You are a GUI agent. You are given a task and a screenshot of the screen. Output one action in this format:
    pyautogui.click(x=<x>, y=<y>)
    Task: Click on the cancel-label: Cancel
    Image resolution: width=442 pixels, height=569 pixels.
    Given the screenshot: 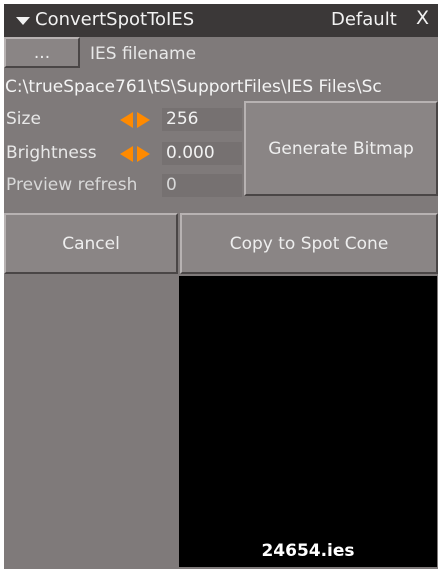 What is the action you would take?
    pyautogui.click(x=91, y=243)
    